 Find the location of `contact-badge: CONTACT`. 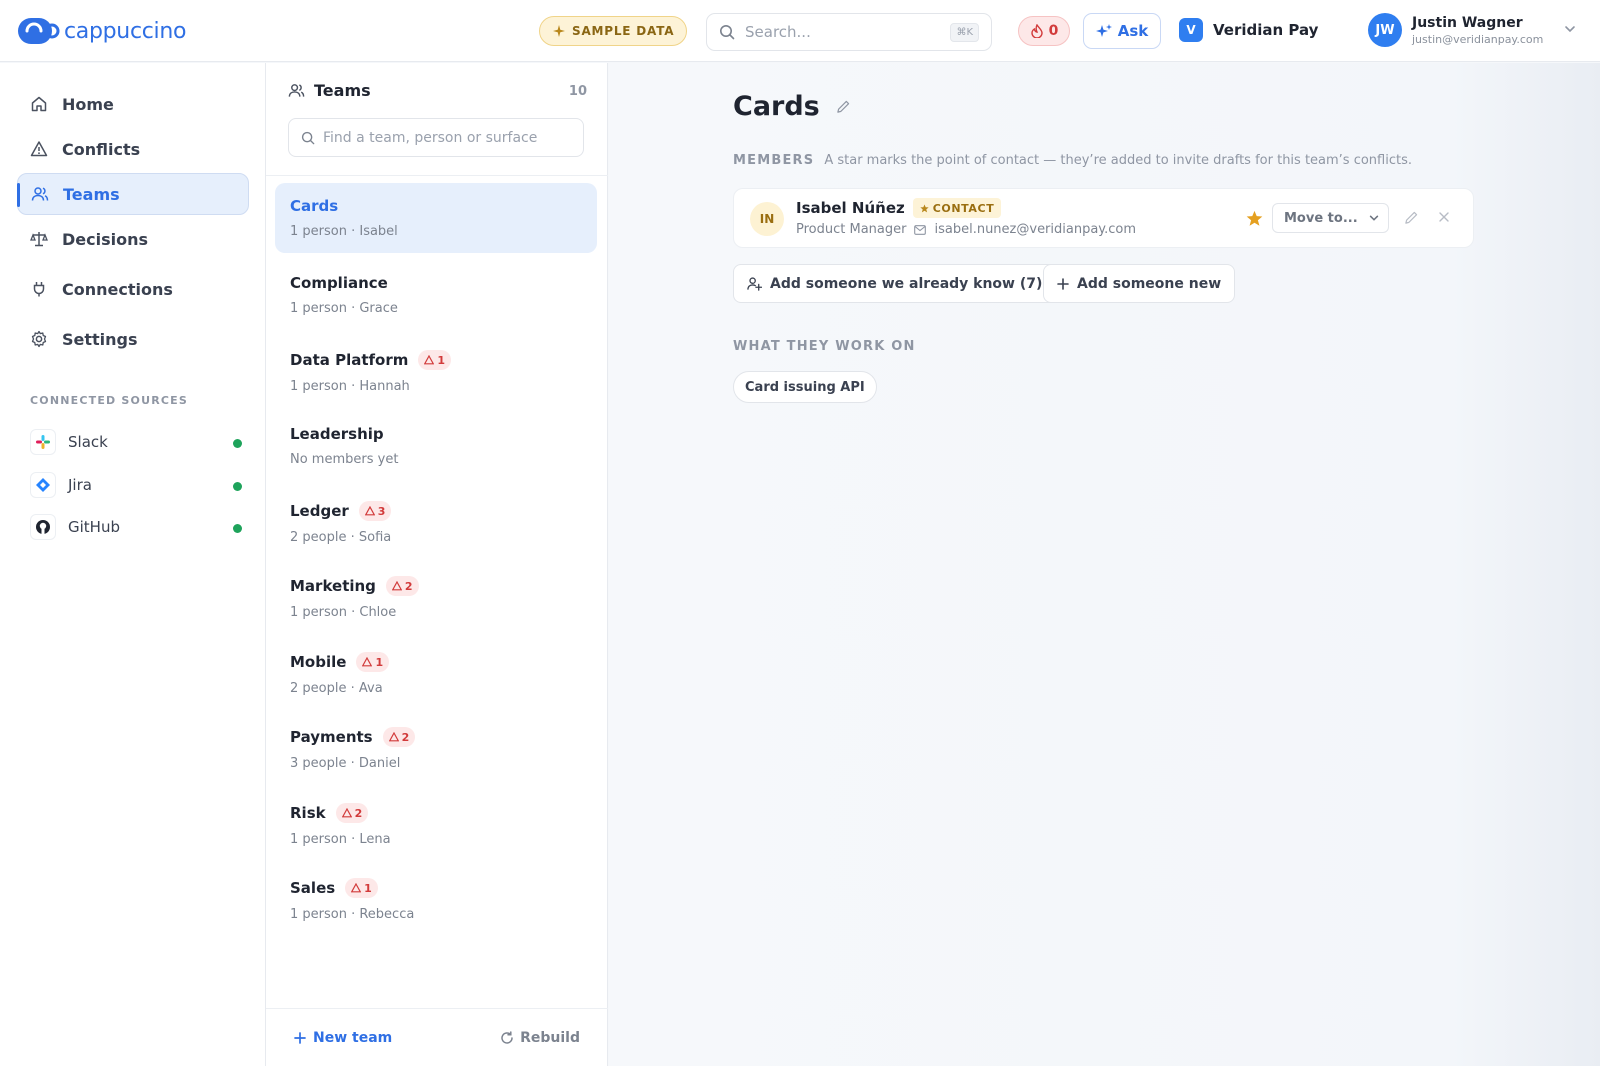

contact-badge: CONTACT is located at coordinates (957, 208).